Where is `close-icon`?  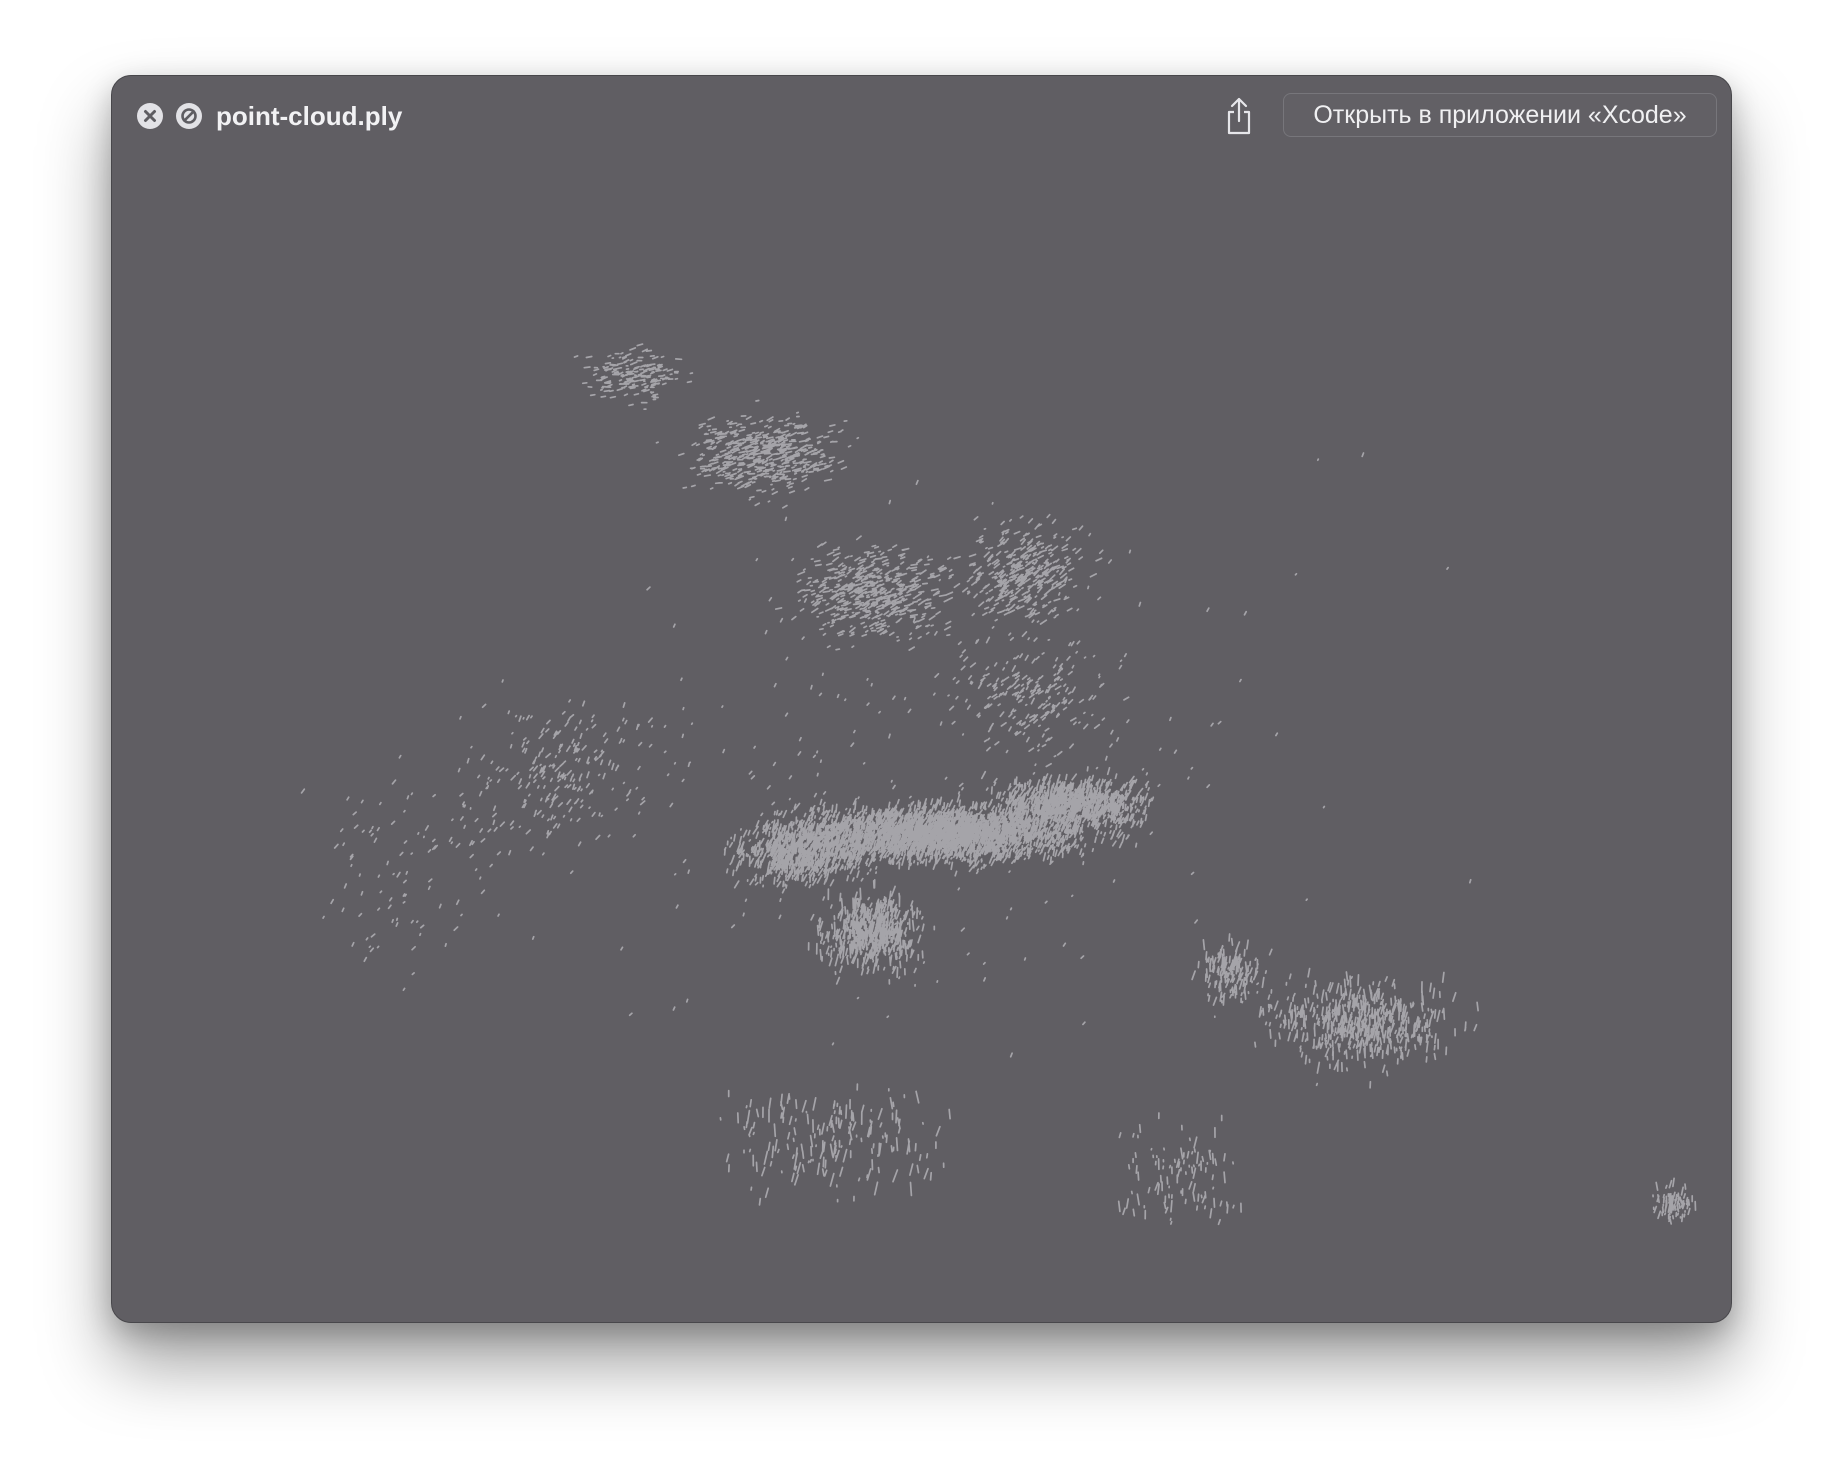
close-icon is located at coordinates (150, 116).